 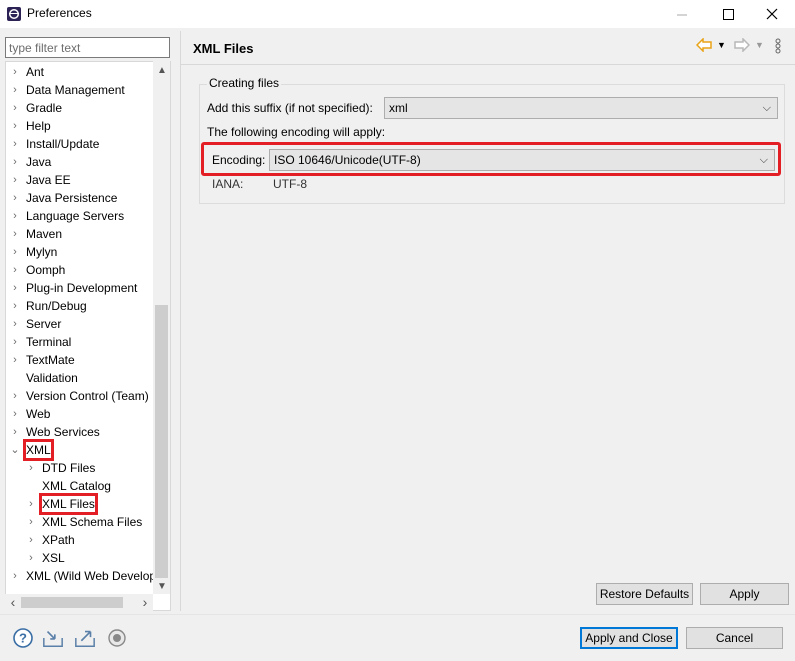 I want to click on help-icon: ?, so click(x=23, y=638).